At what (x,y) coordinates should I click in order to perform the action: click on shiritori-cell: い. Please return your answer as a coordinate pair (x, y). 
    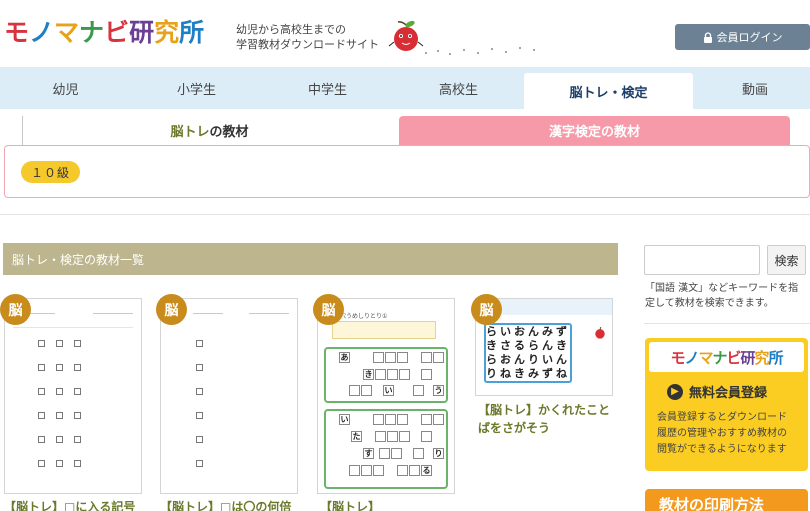
    Looking at the image, I should click on (388, 390).